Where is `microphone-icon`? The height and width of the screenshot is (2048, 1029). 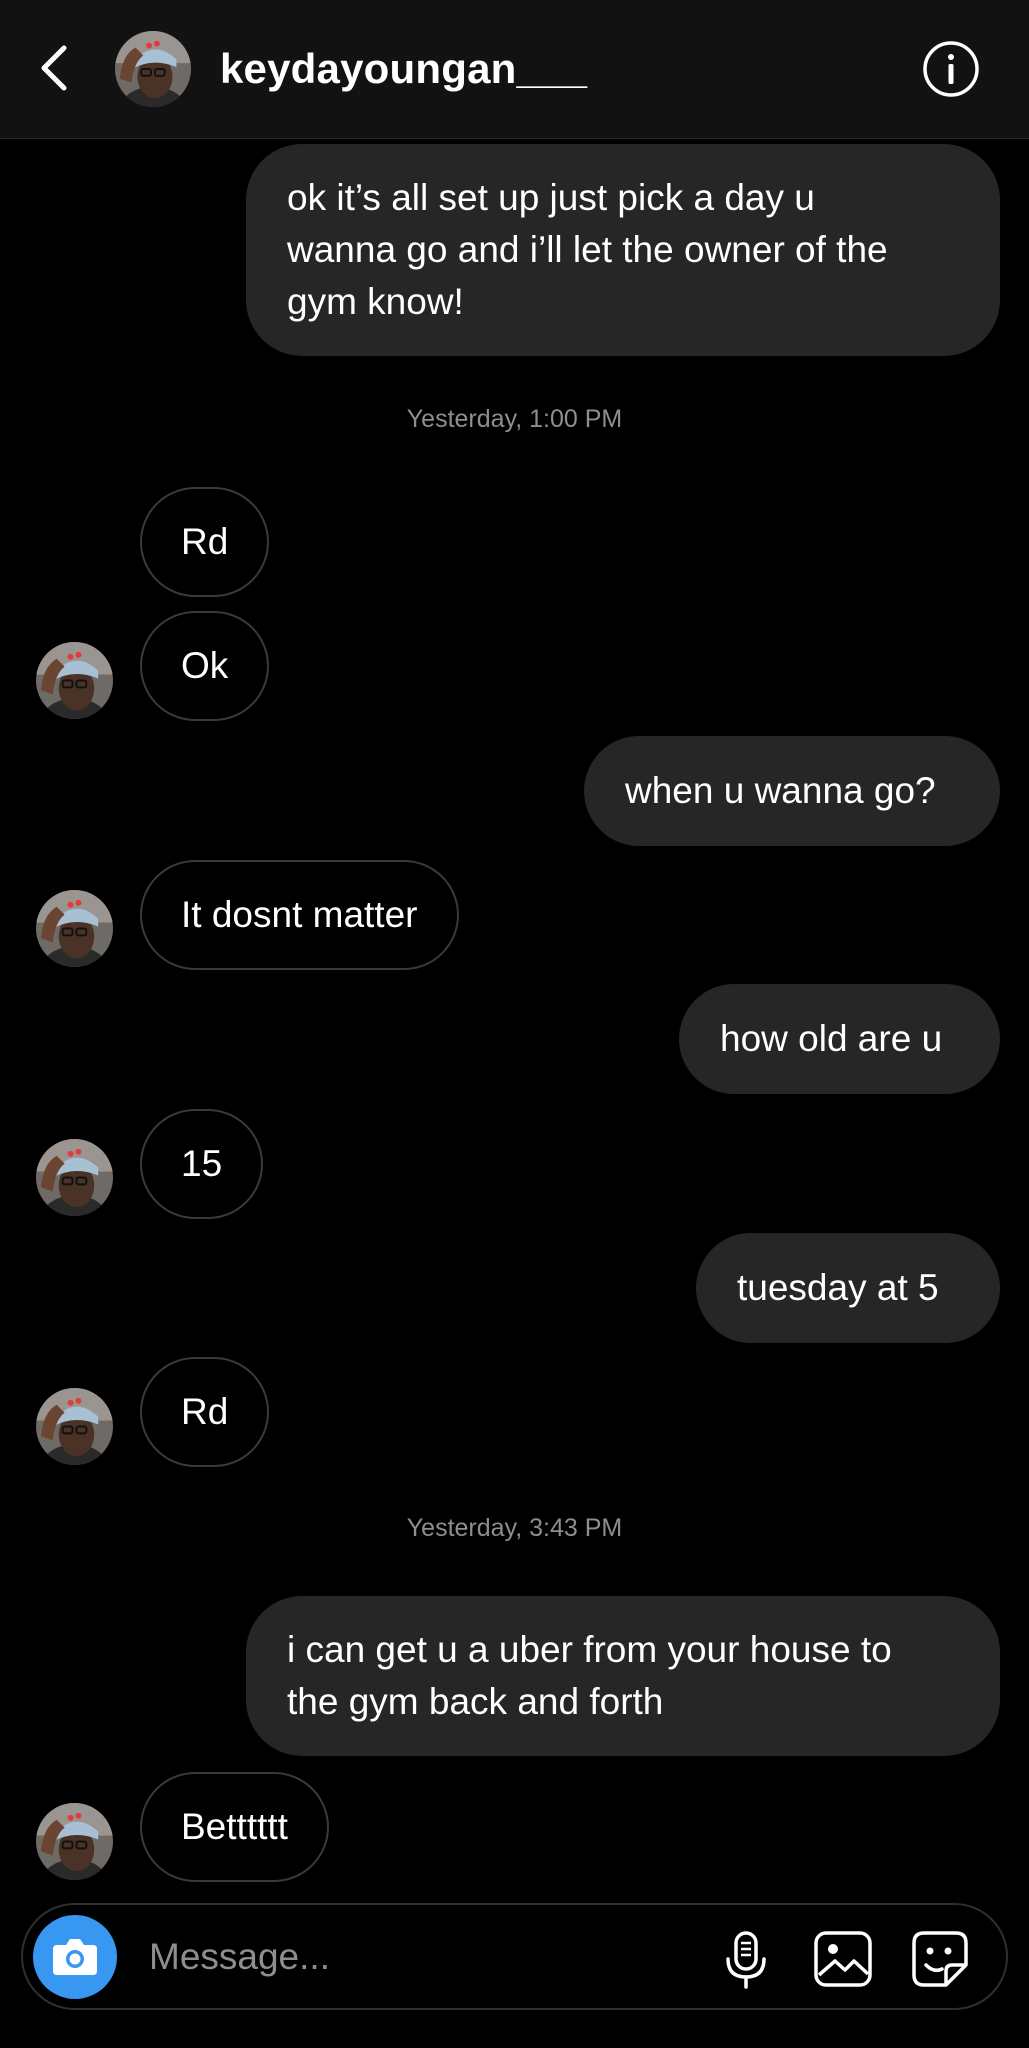 microphone-icon is located at coordinates (746, 1960).